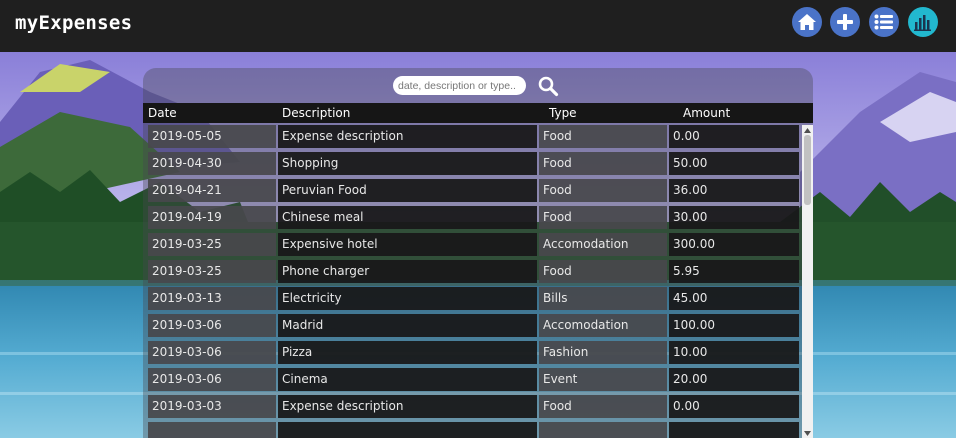 This screenshot has height=438, width=956. Describe the element at coordinates (212, 190) in the screenshot. I see `cell-date: 2019-04-21` at that location.